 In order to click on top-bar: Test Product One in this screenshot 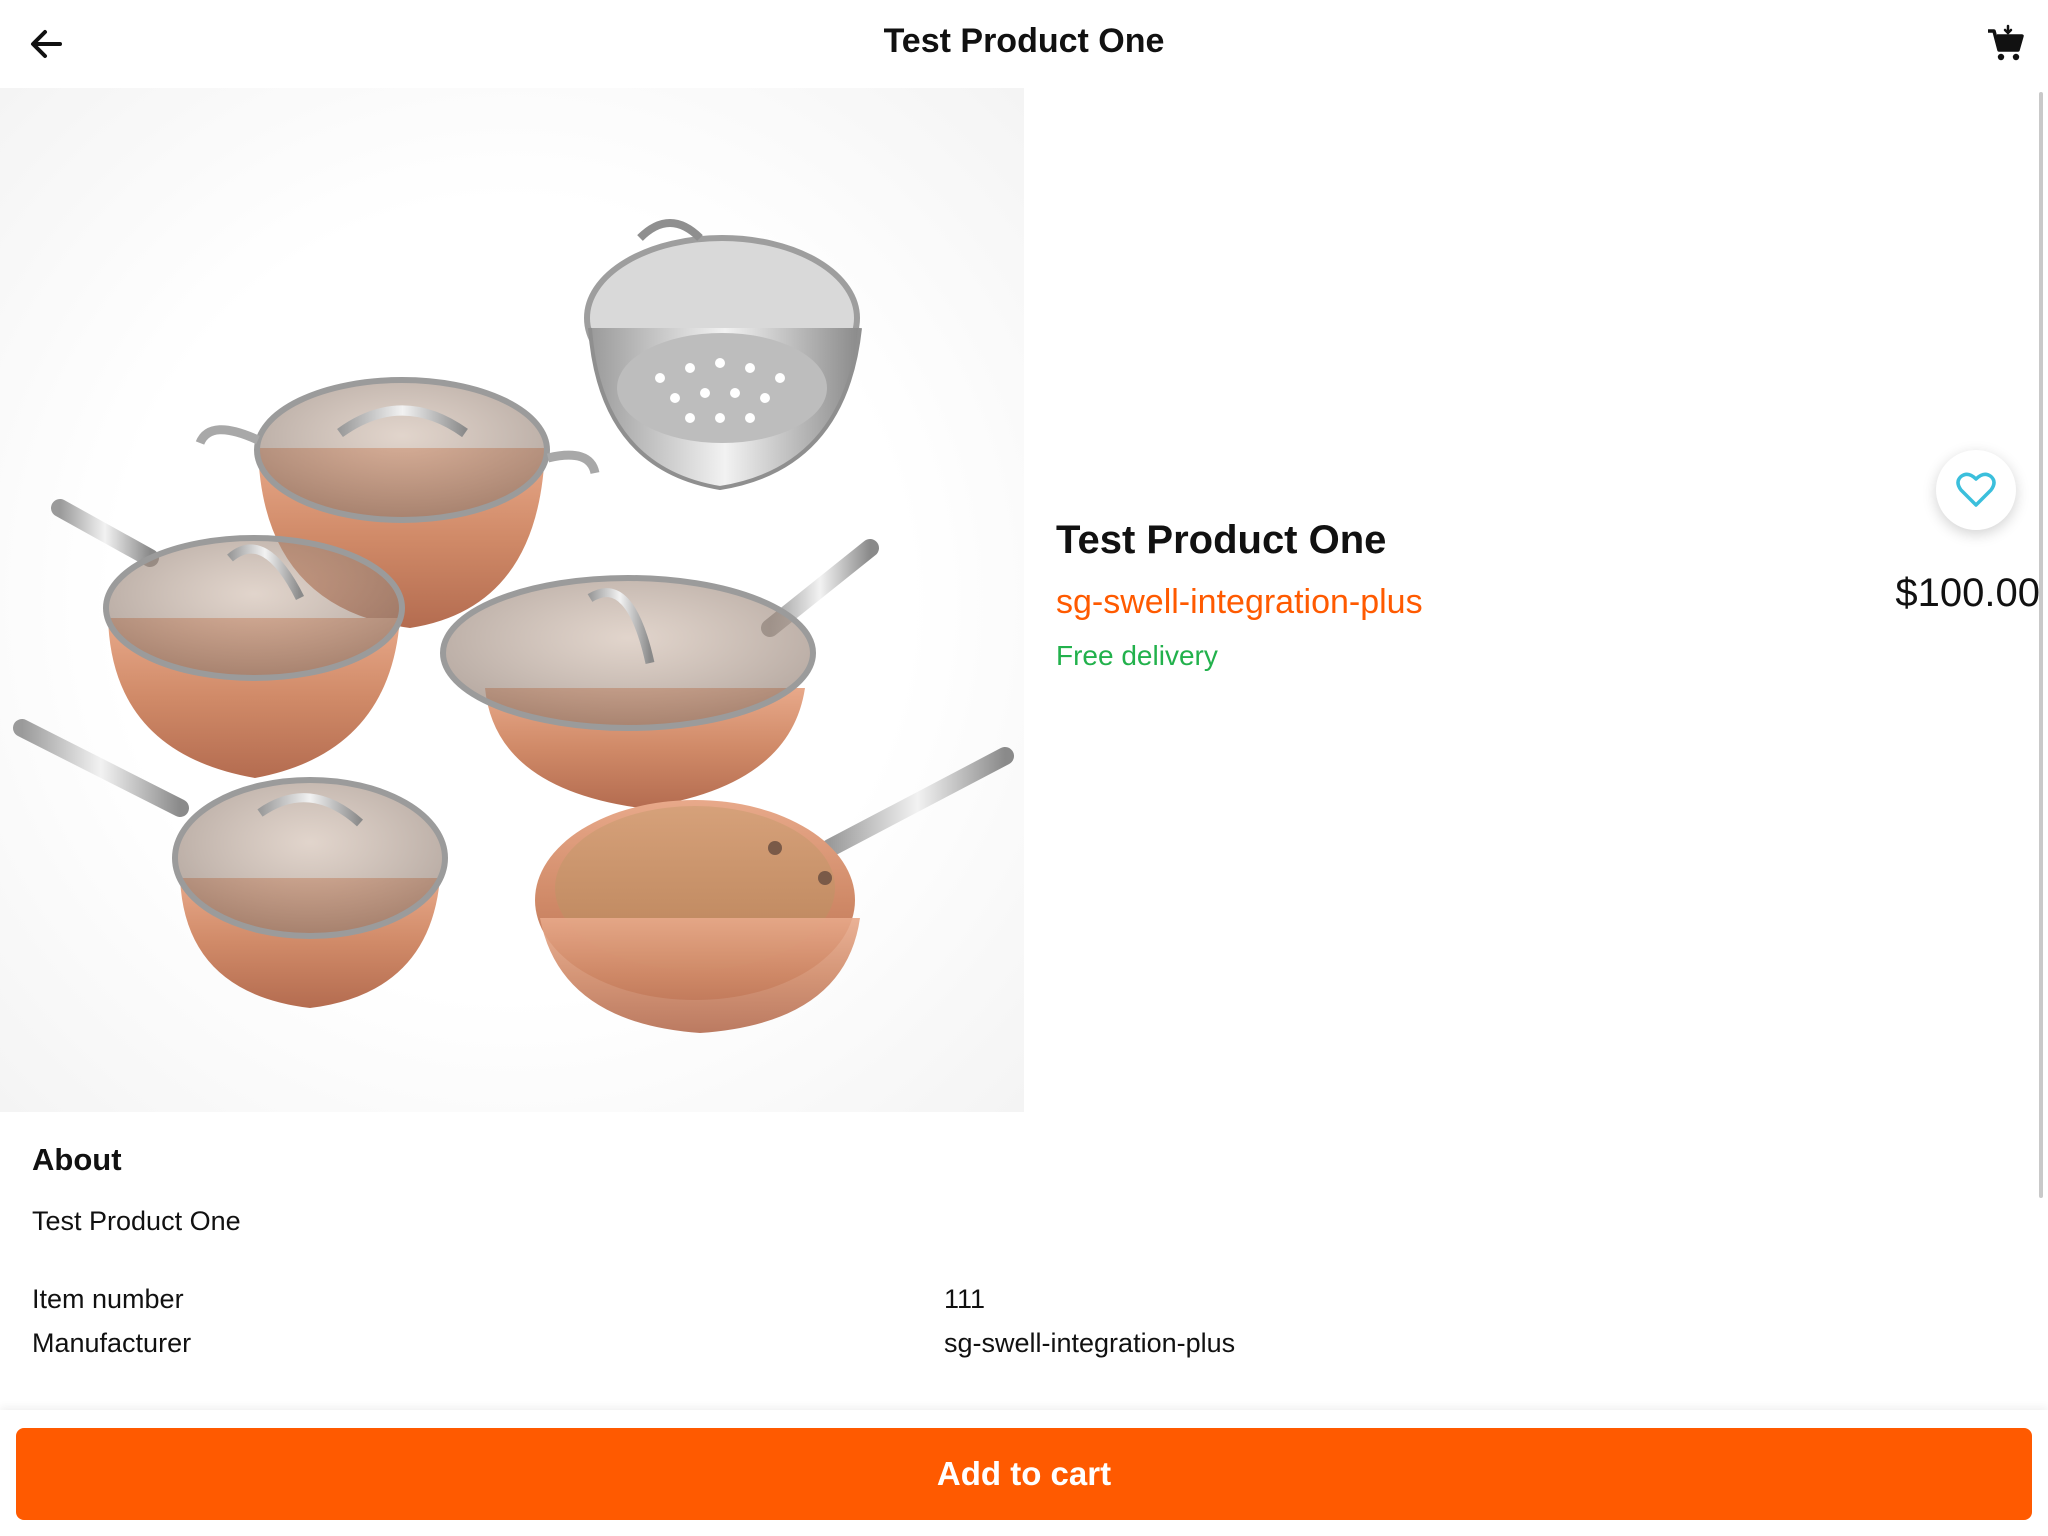, I will do `click(1024, 44)`.